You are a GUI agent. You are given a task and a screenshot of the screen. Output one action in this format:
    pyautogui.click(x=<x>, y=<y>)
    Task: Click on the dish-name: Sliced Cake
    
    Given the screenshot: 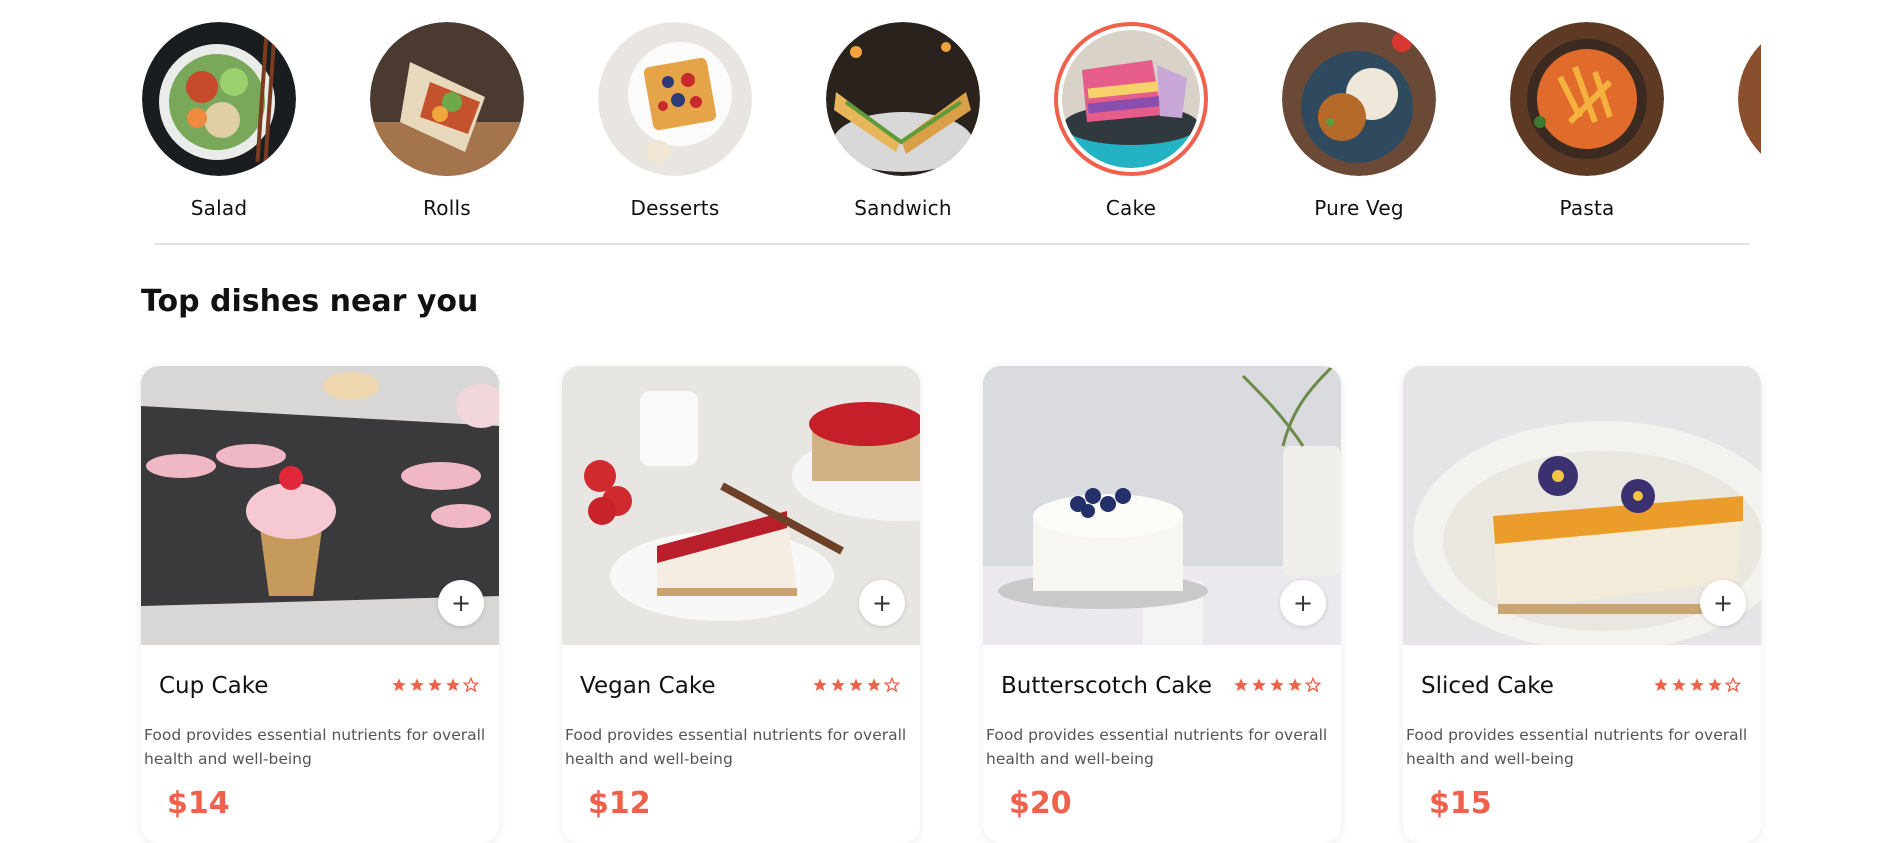 What is the action you would take?
    pyautogui.click(x=1487, y=686)
    